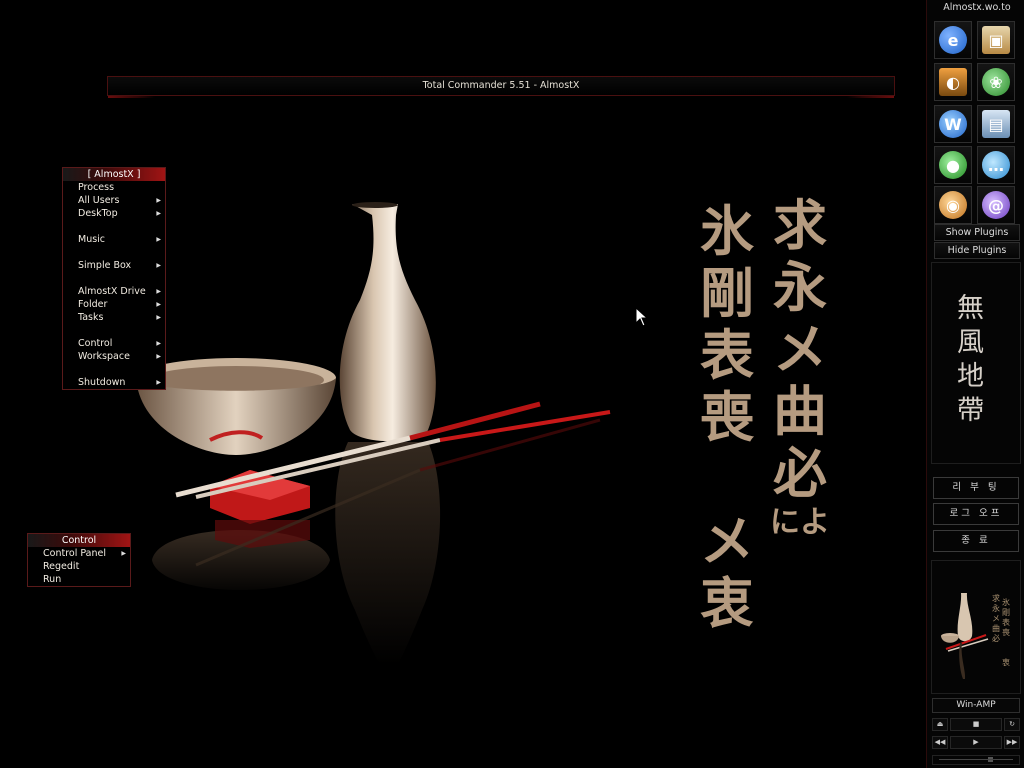 The width and height of the screenshot is (1024, 768). I want to click on dock-mail-button: @, so click(996, 205).